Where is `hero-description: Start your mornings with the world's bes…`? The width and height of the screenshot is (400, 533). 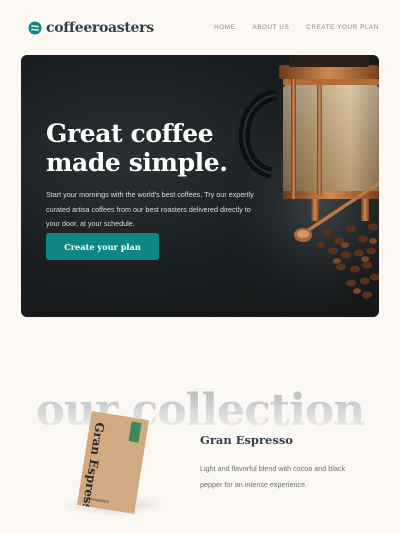 hero-description: Start your mornings with the world's bes… is located at coordinates (150, 209).